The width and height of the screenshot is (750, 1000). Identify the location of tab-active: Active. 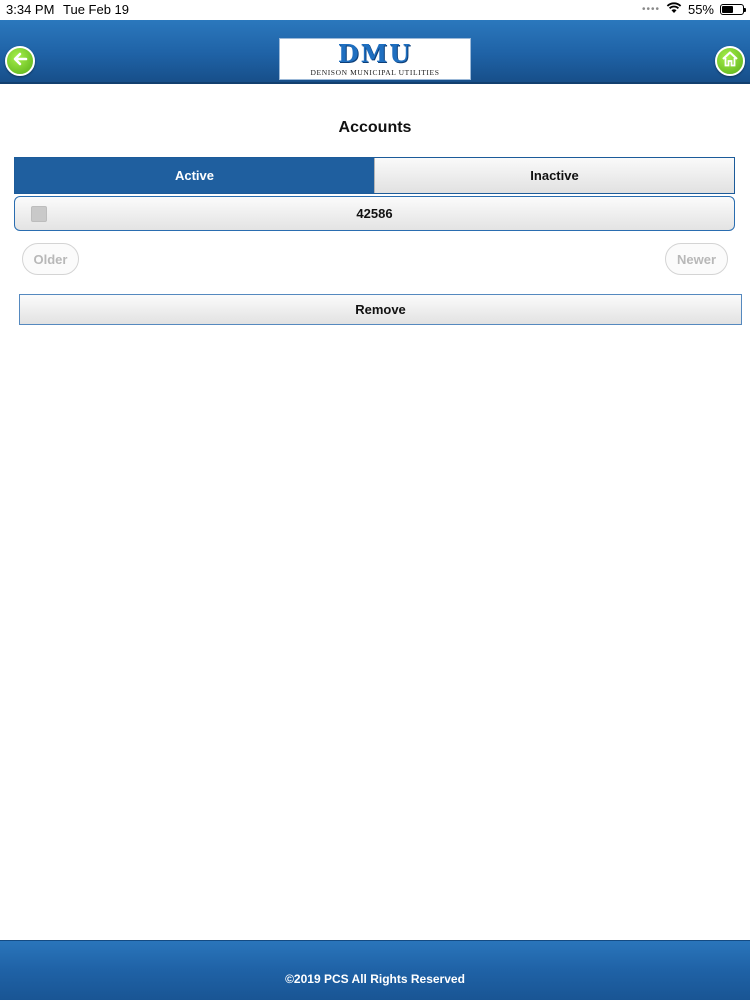
(194, 175).